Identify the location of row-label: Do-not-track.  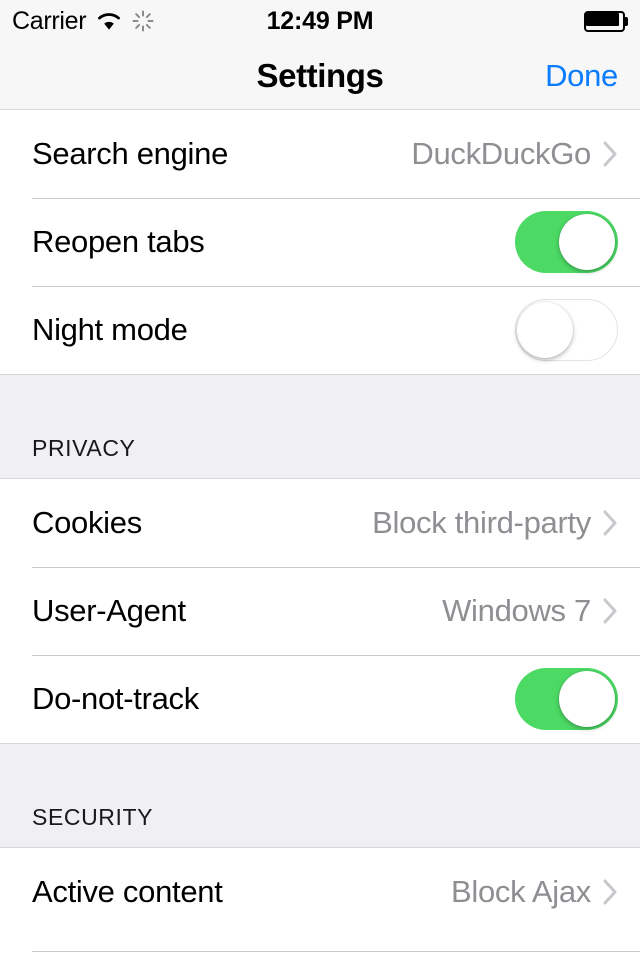
(115, 698).